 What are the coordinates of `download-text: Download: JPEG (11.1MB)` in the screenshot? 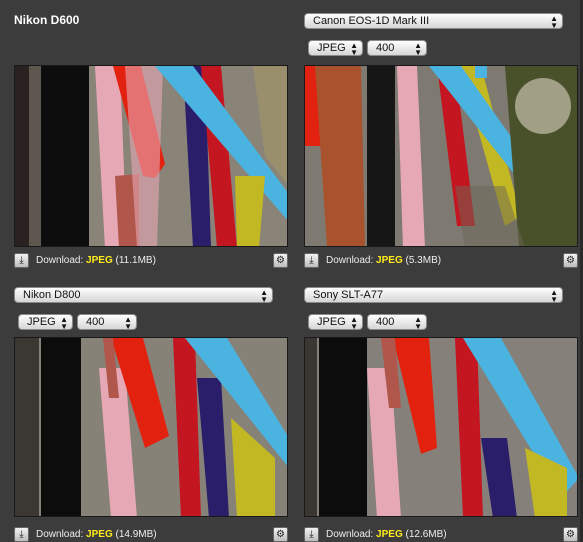 It's located at (96, 260).